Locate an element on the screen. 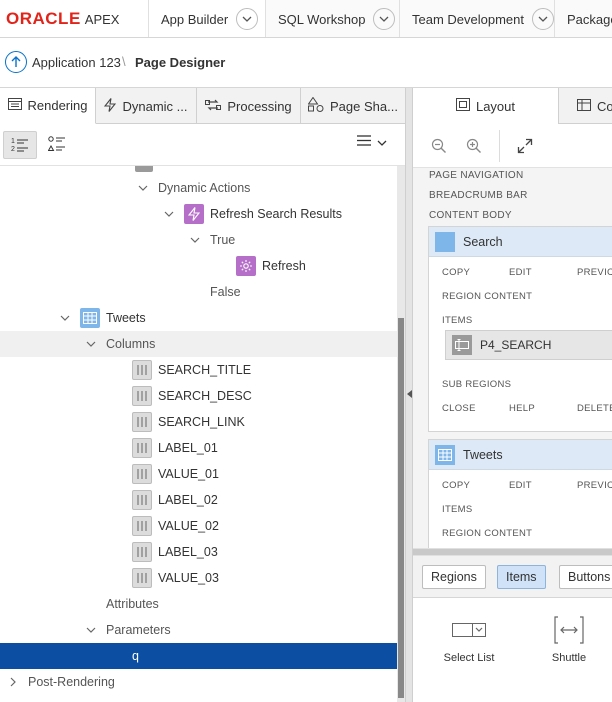 This screenshot has height=702, width=612. tree-node-column: LABEL_03 is located at coordinates (198, 552).